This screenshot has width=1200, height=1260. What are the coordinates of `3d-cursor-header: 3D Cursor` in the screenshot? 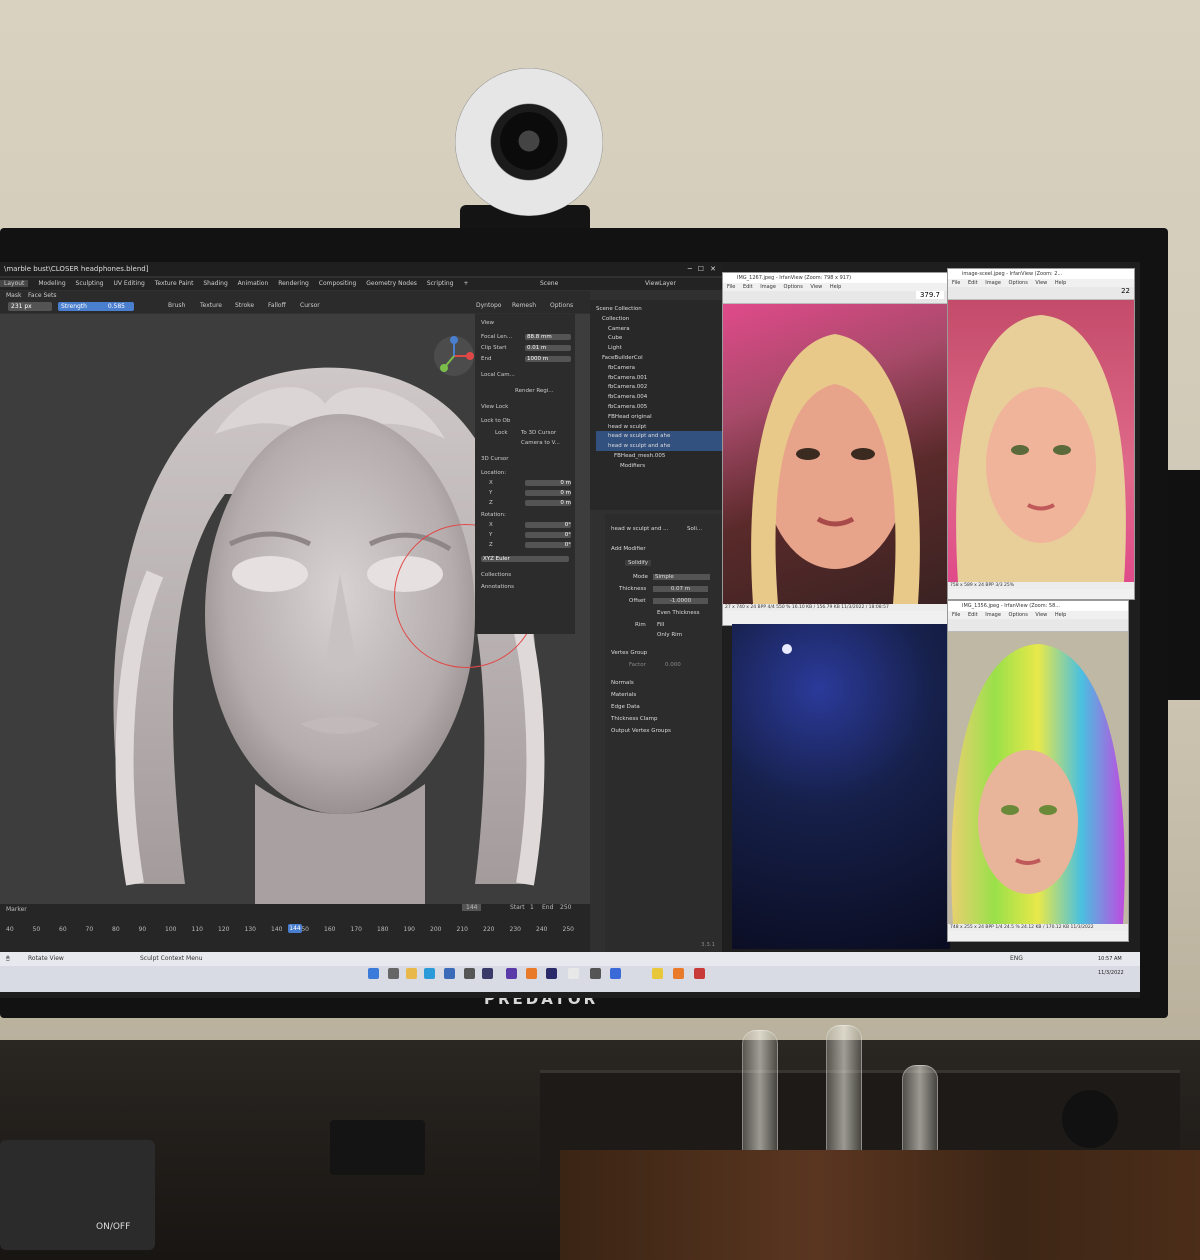 It's located at (495, 459).